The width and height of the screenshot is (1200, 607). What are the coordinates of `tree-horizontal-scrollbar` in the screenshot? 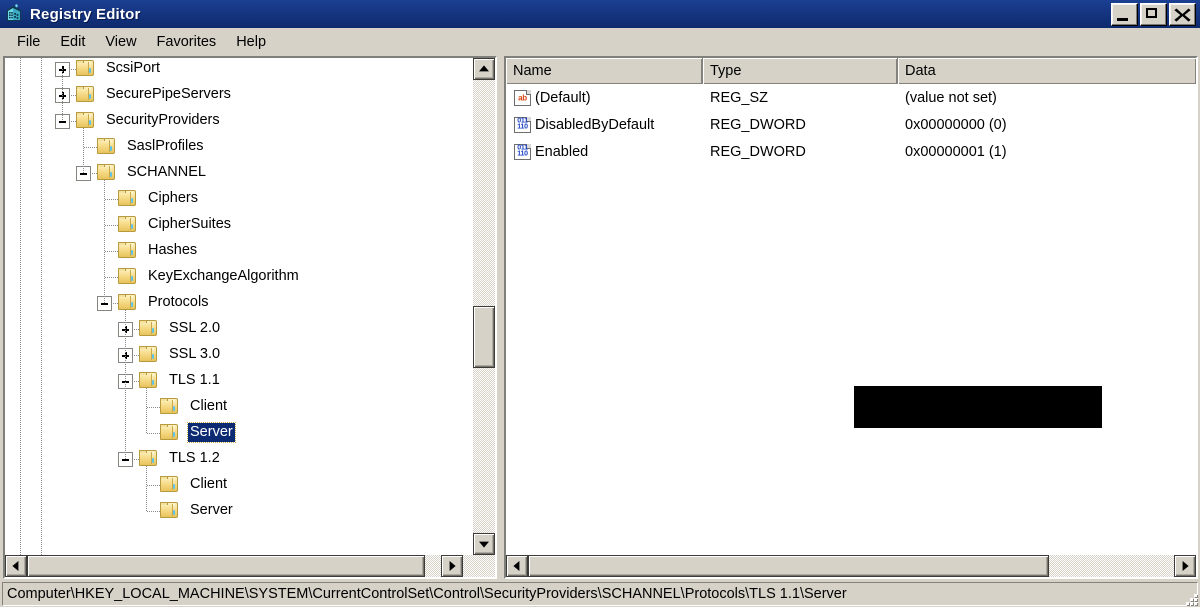 It's located at (250, 566).